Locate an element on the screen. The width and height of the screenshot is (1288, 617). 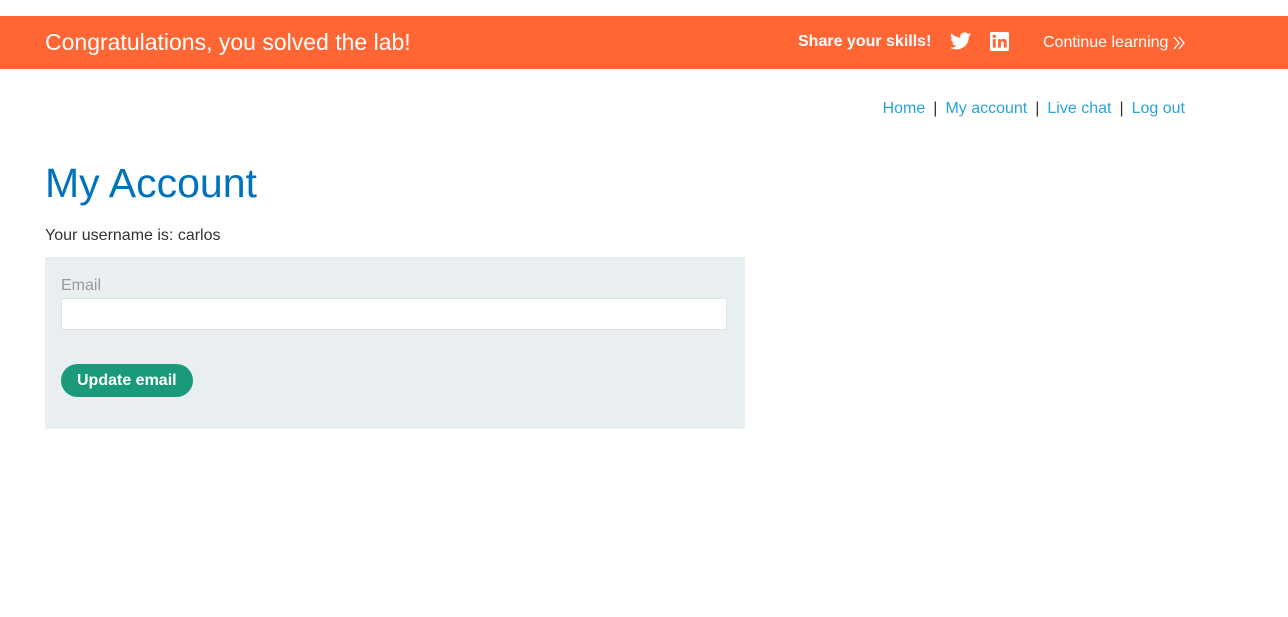
double-chevron-right-icon is located at coordinates (1179, 43).